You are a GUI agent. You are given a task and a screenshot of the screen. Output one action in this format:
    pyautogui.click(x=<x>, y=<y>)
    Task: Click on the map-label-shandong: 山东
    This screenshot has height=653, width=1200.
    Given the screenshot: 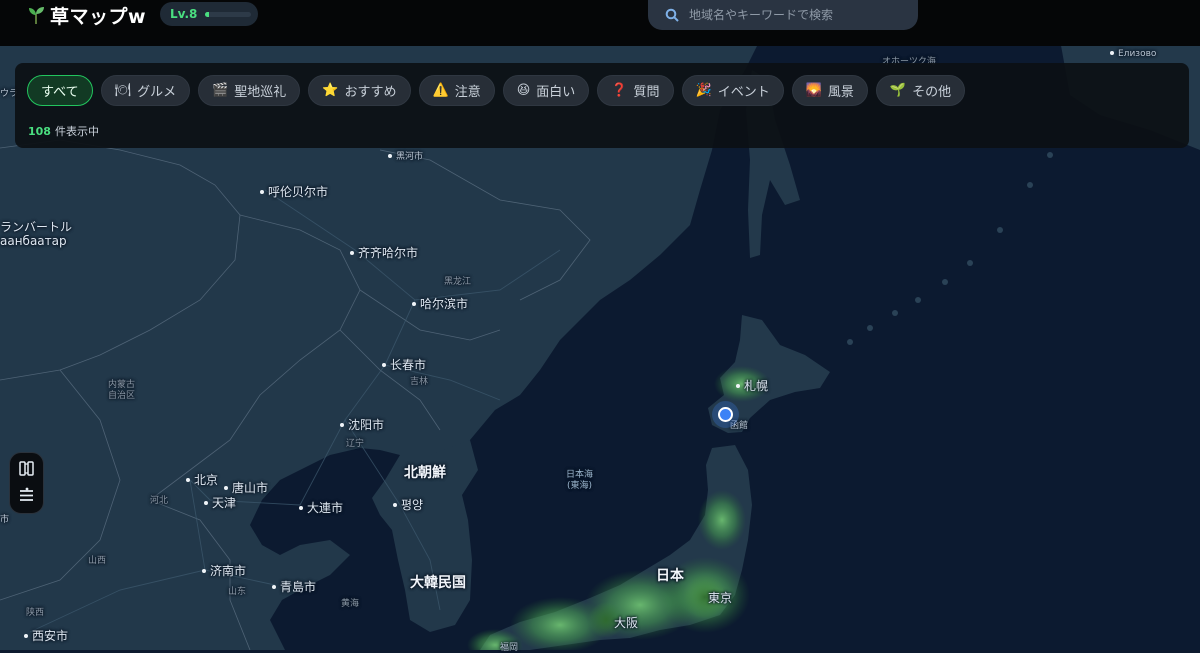 What is the action you would take?
    pyautogui.click(x=237, y=592)
    